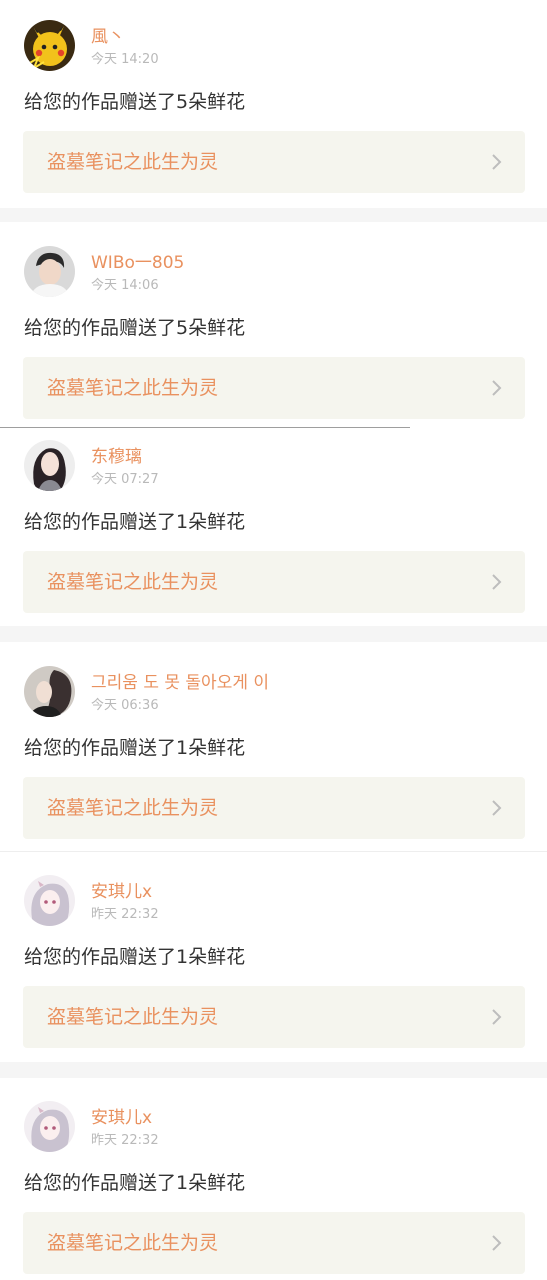 The height and width of the screenshot is (1280, 547). What do you see at coordinates (125, 705) in the screenshot?
I see `timestamp: 今天 06:36` at bounding box center [125, 705].